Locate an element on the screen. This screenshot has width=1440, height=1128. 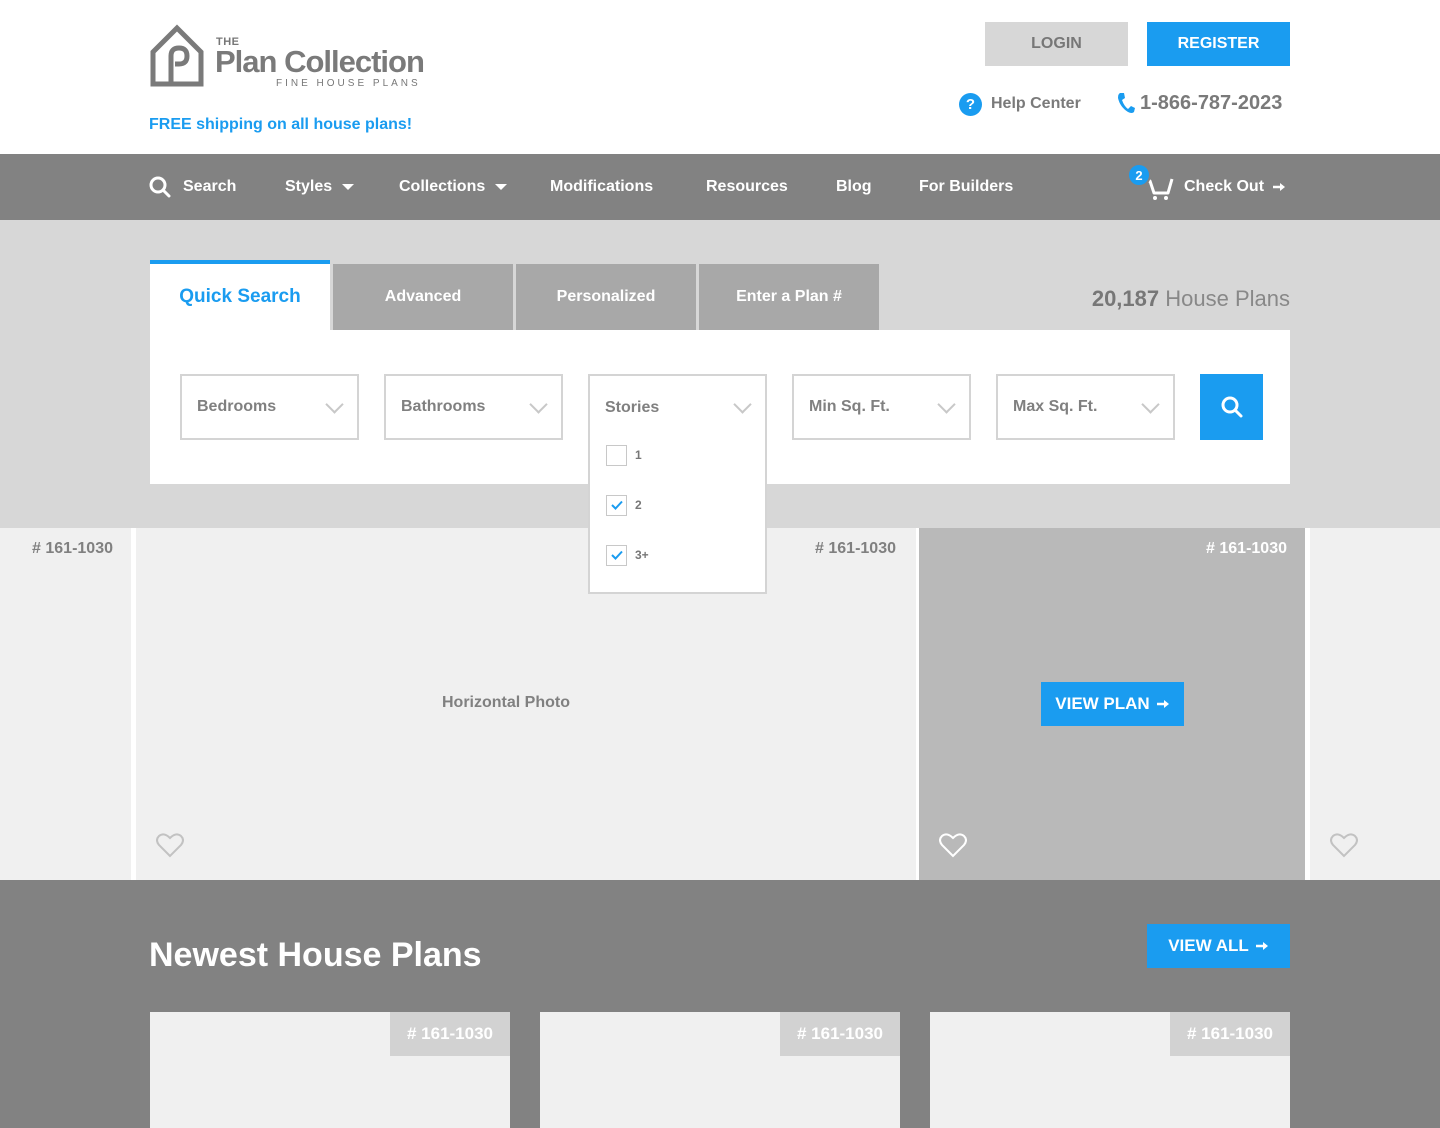
logo-tagline: FINE HOUSE PLANS is located at coordinates (348, 83).